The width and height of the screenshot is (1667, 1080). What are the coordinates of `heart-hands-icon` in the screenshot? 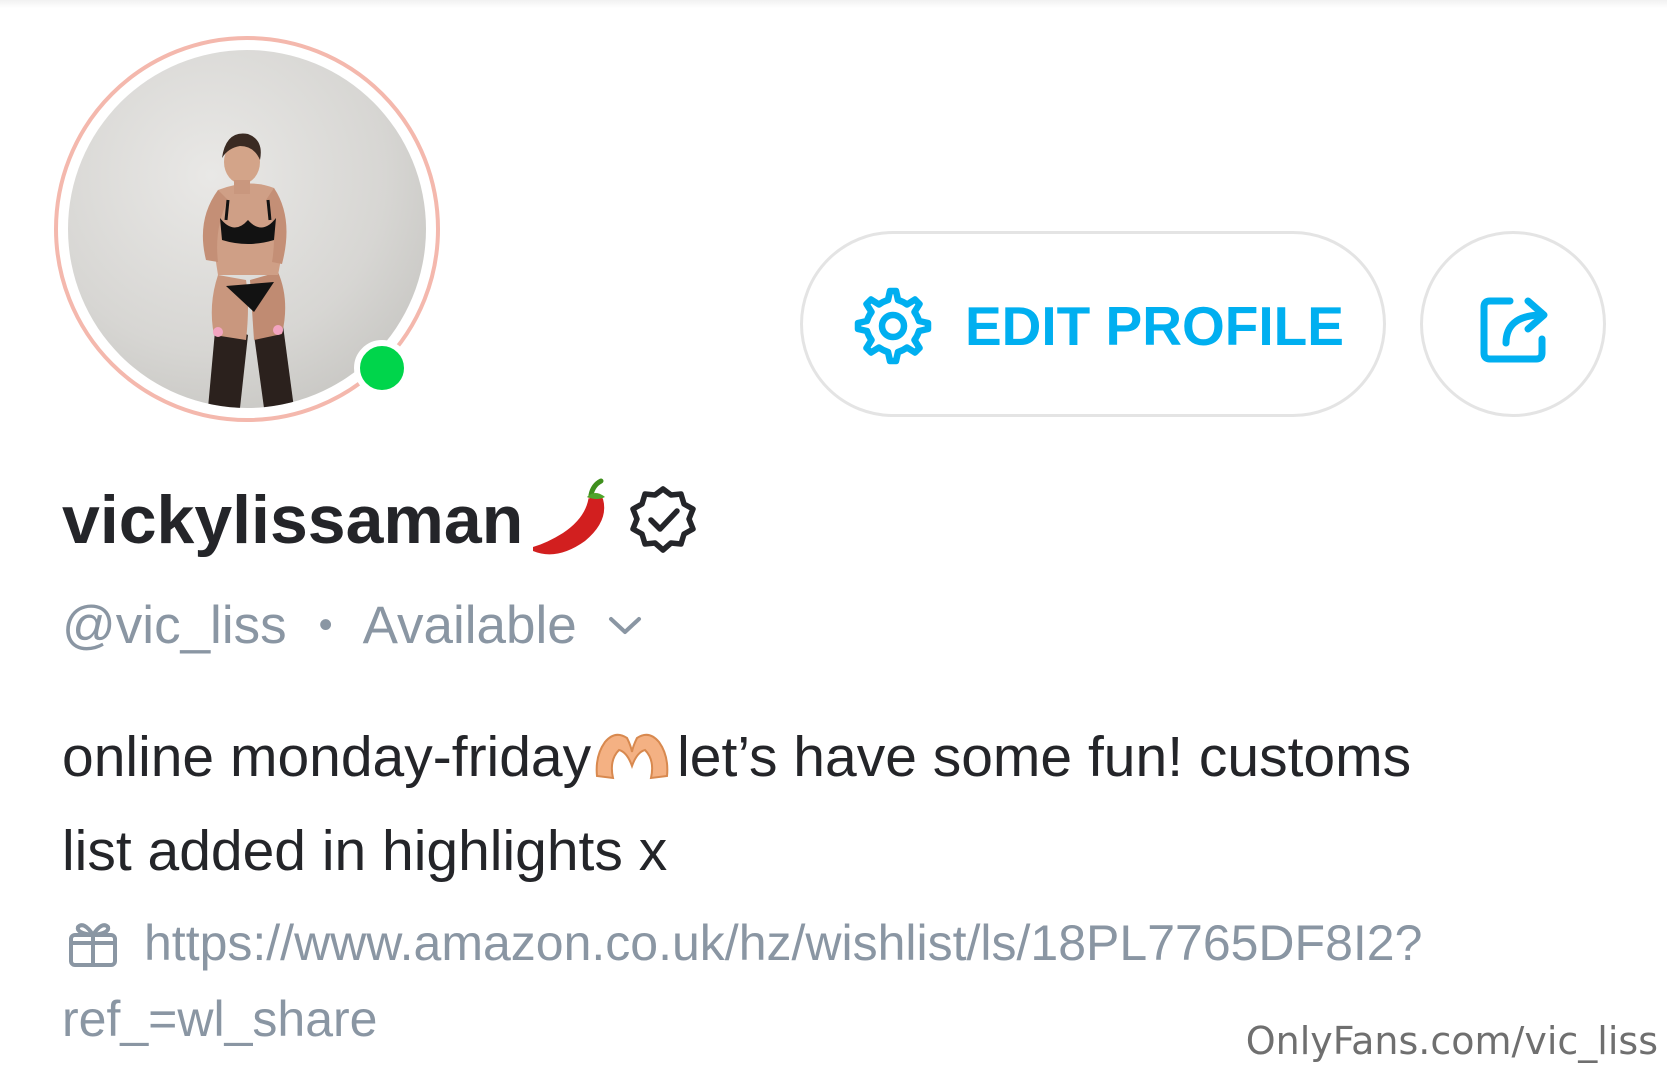 It's located at (632, 756).